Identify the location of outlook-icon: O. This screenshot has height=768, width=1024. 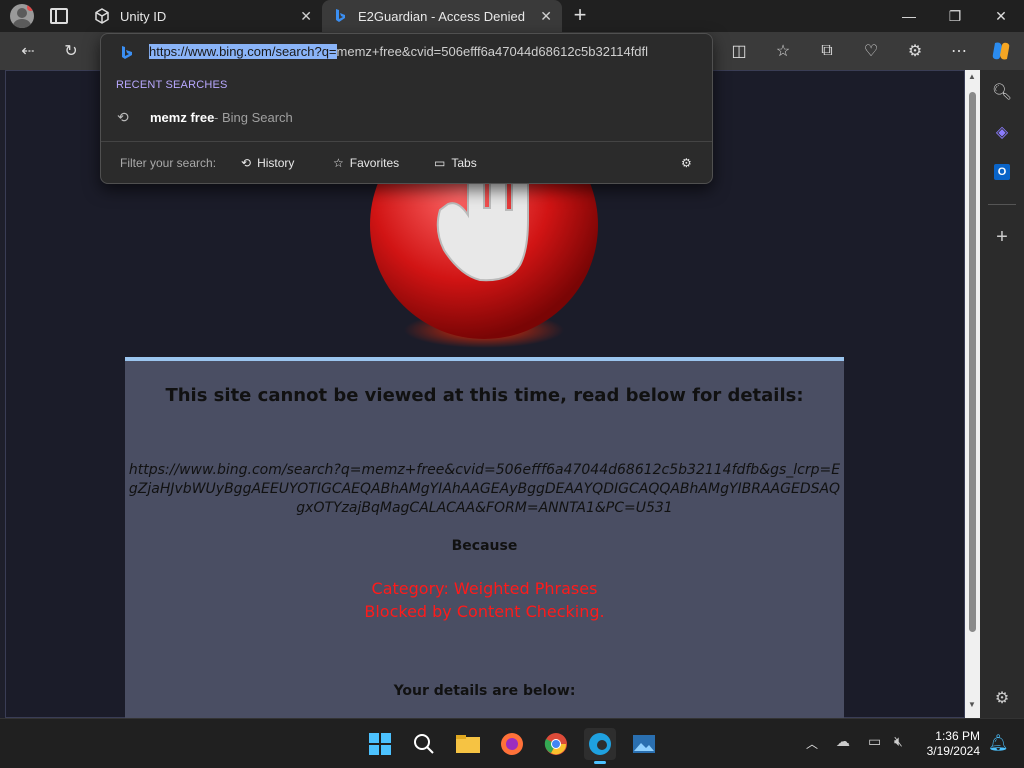
(1002, 172).